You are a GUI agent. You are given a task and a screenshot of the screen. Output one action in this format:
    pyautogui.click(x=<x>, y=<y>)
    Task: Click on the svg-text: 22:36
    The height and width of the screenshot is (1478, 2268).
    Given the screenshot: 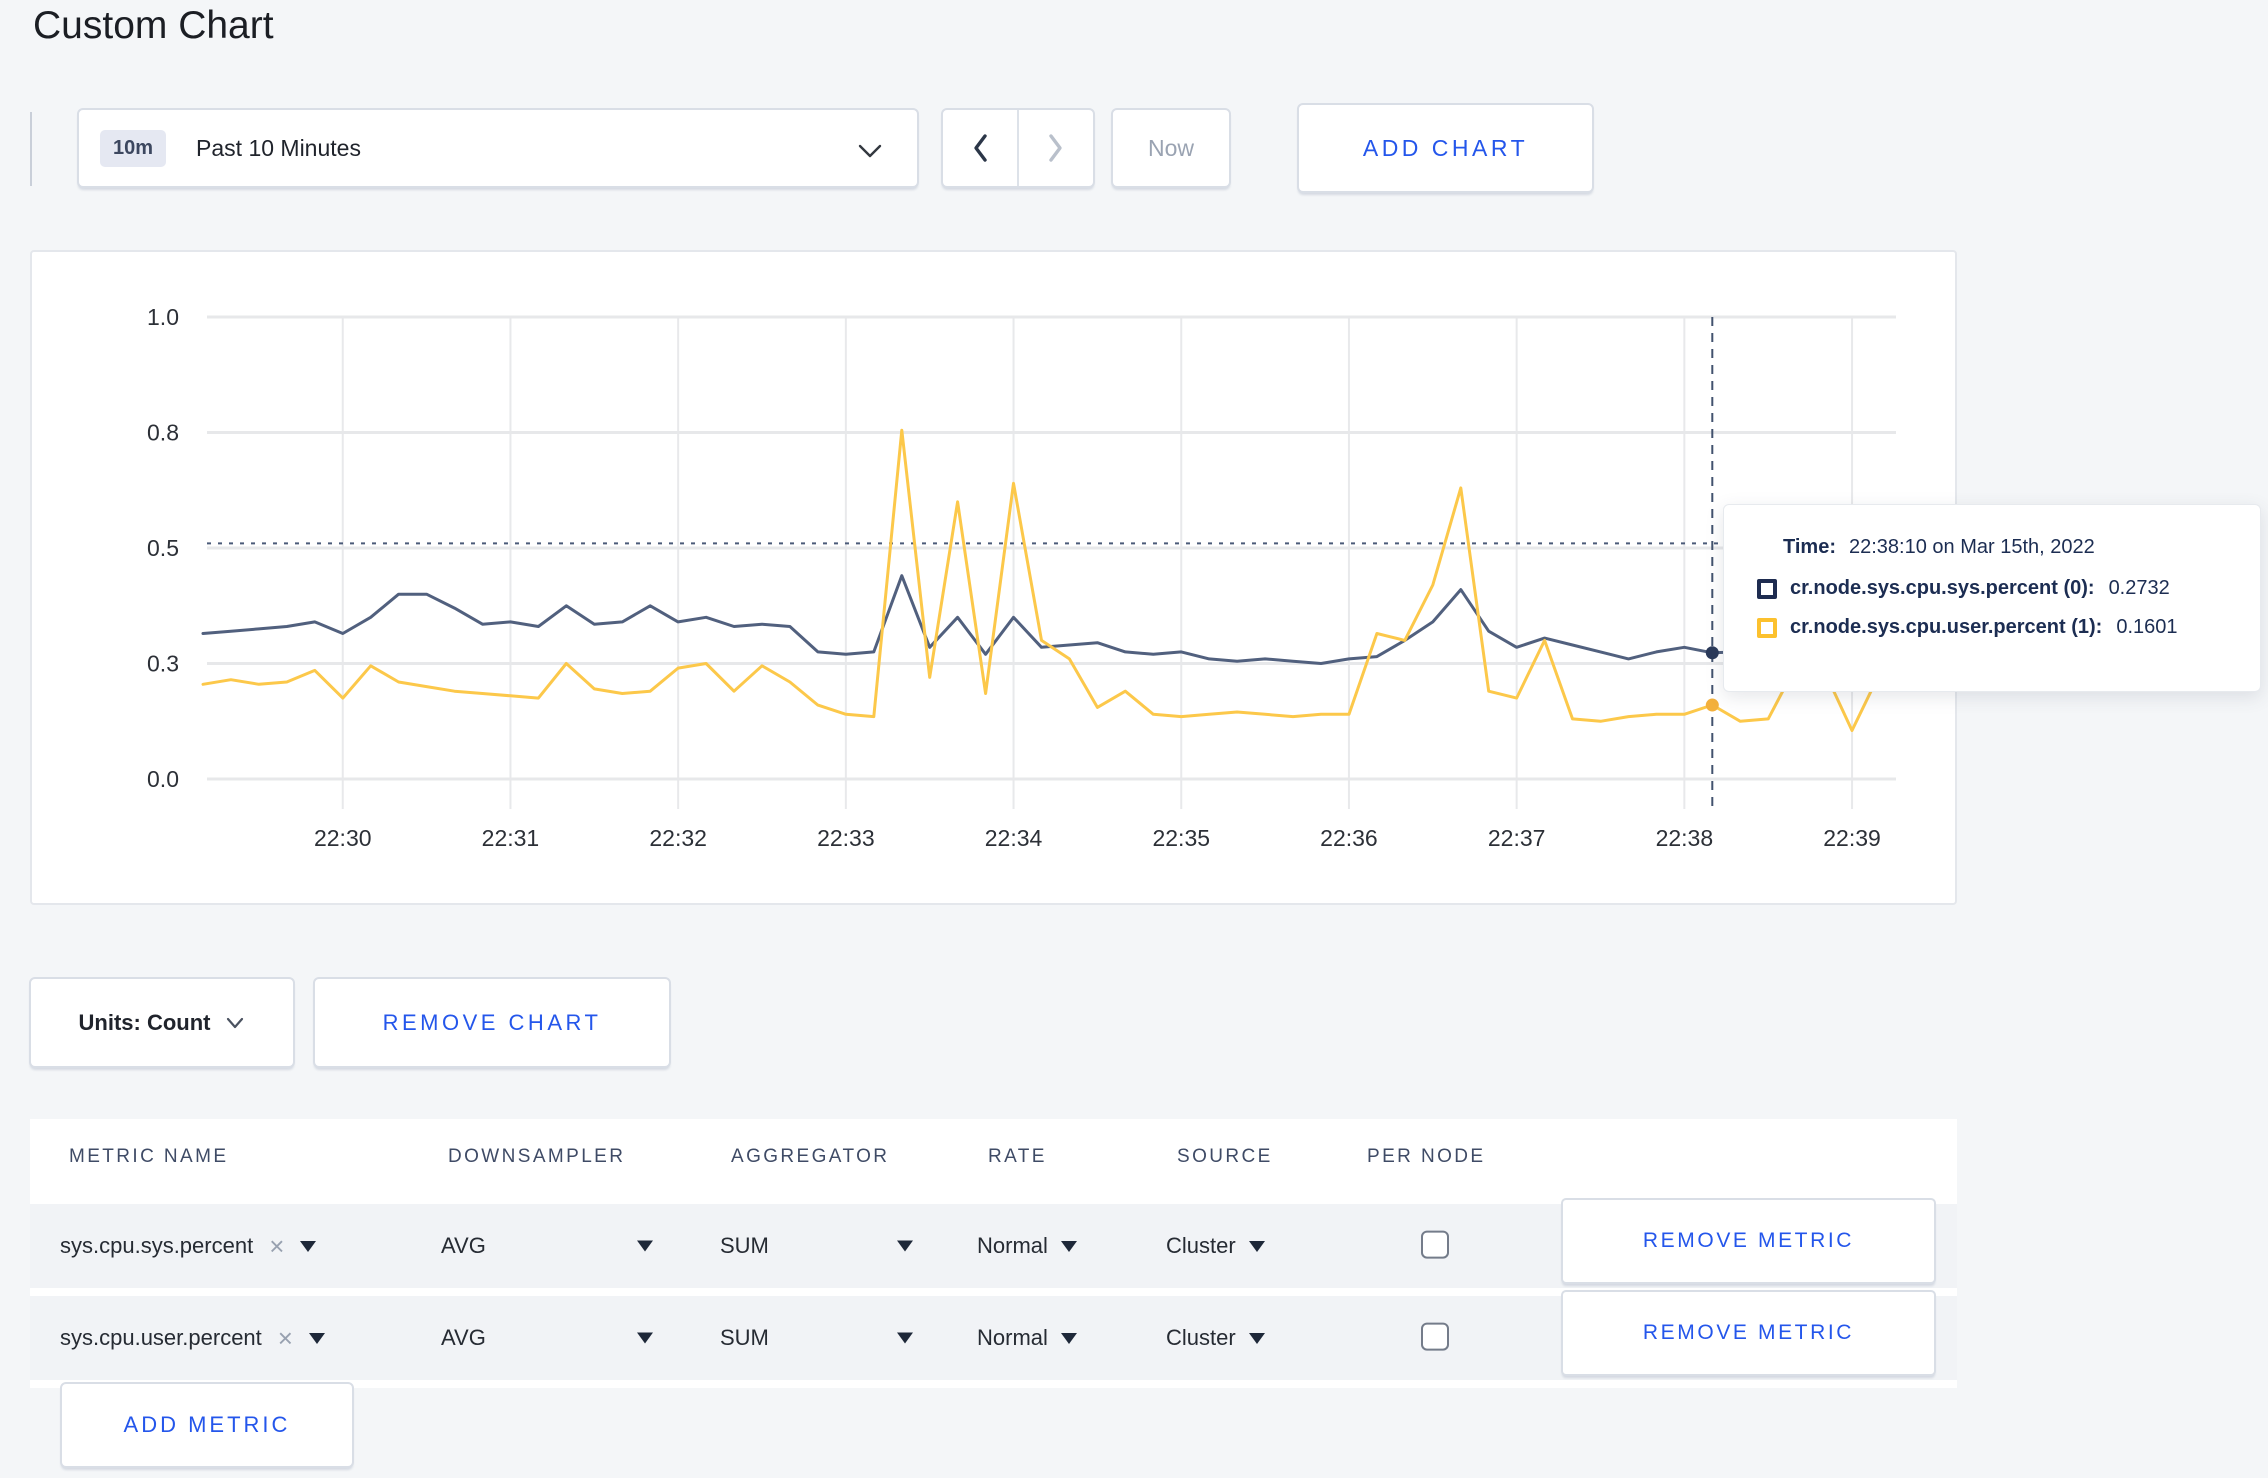 What is the action you would take?
    pyautogui.click(x=1349, y=838)
    